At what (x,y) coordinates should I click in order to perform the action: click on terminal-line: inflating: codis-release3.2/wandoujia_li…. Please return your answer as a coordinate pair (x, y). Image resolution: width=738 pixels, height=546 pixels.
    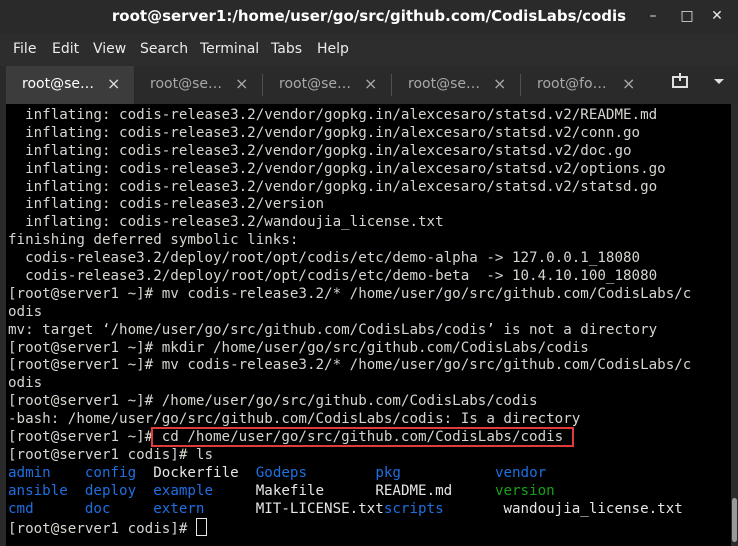
    Looking at the image, I should click on (349, 223).